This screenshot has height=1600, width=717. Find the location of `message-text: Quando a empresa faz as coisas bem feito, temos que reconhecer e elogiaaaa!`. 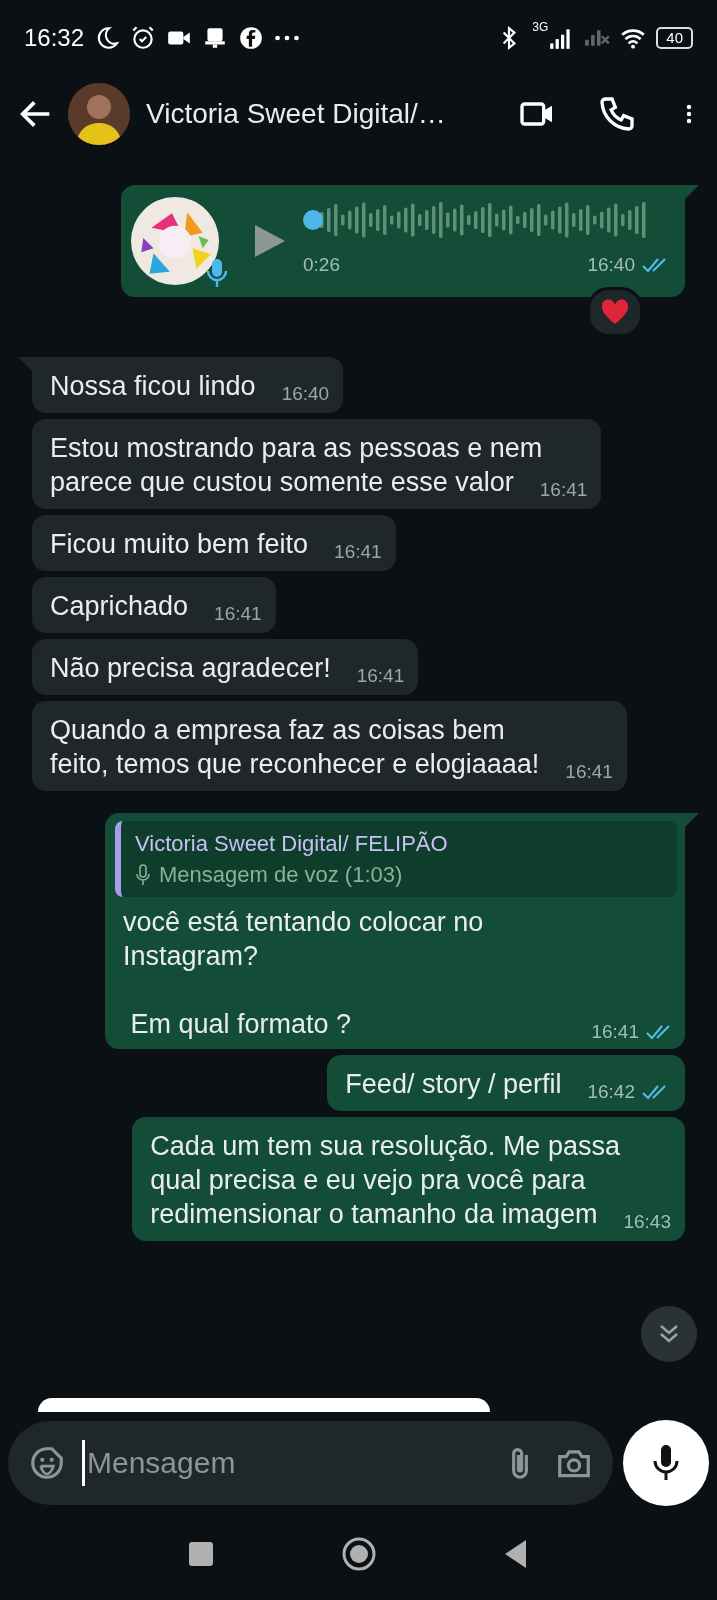

message-text: Quando a empresa faz as coisas bem feito, temos que reconhecer e elogiaaaa! is located at coordinates (295, 747).